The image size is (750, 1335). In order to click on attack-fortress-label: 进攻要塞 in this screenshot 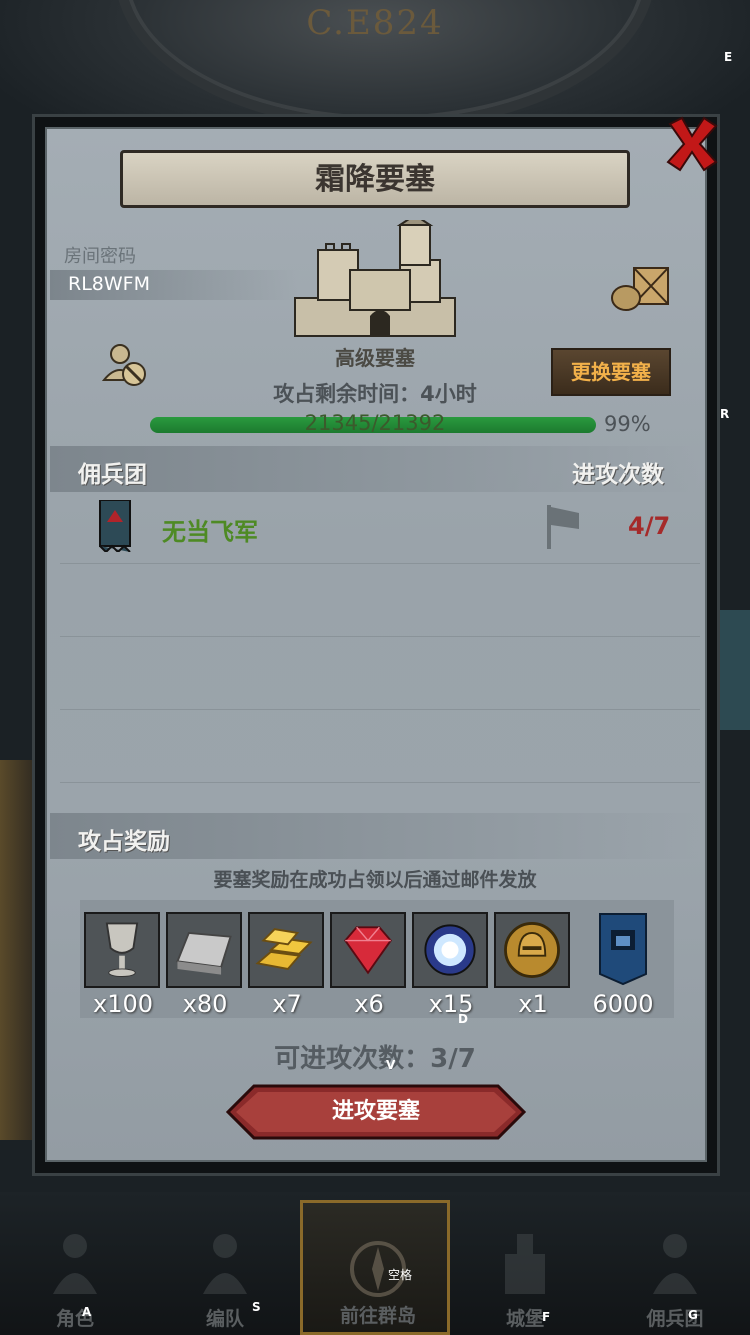, I will do `click(375, 1111)`.